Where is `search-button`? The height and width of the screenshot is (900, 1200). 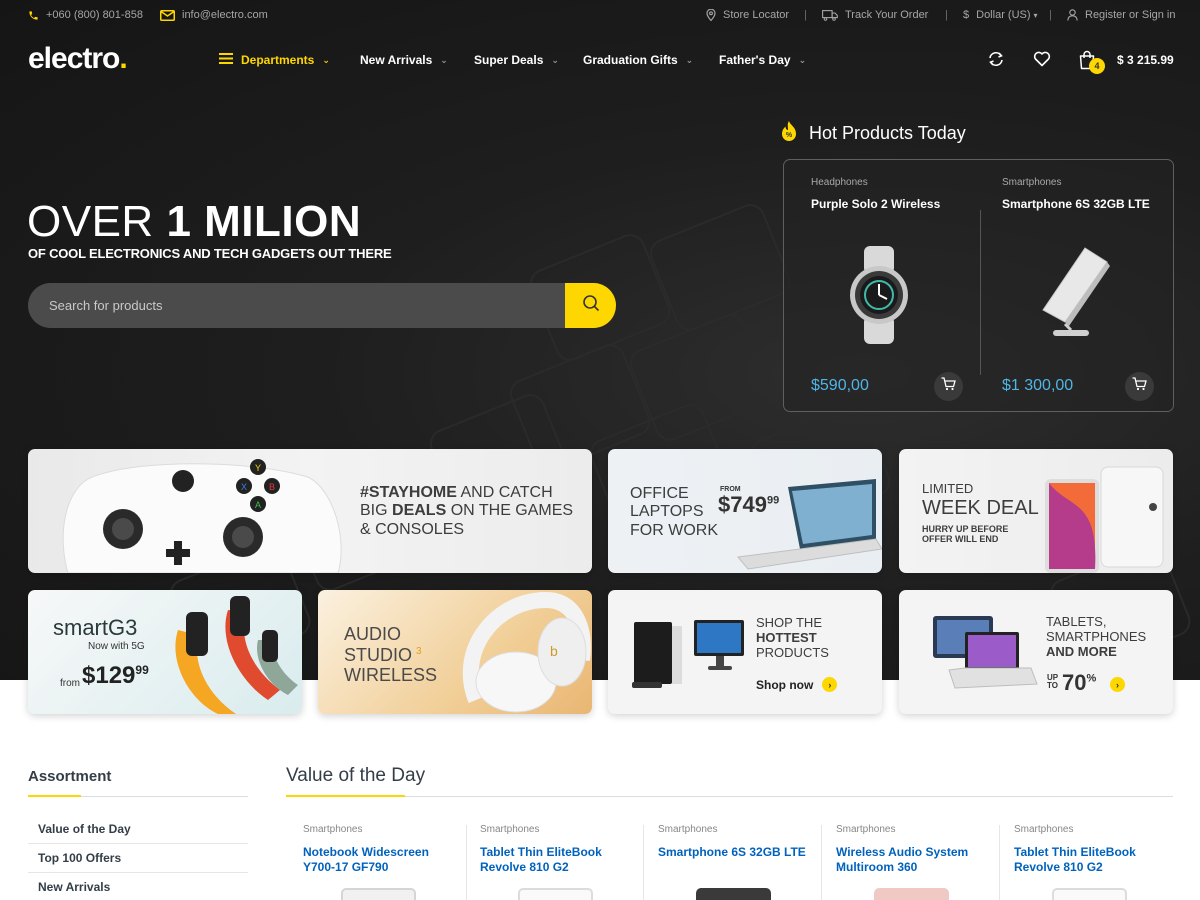 search-button is located at coordinates (590, 305).